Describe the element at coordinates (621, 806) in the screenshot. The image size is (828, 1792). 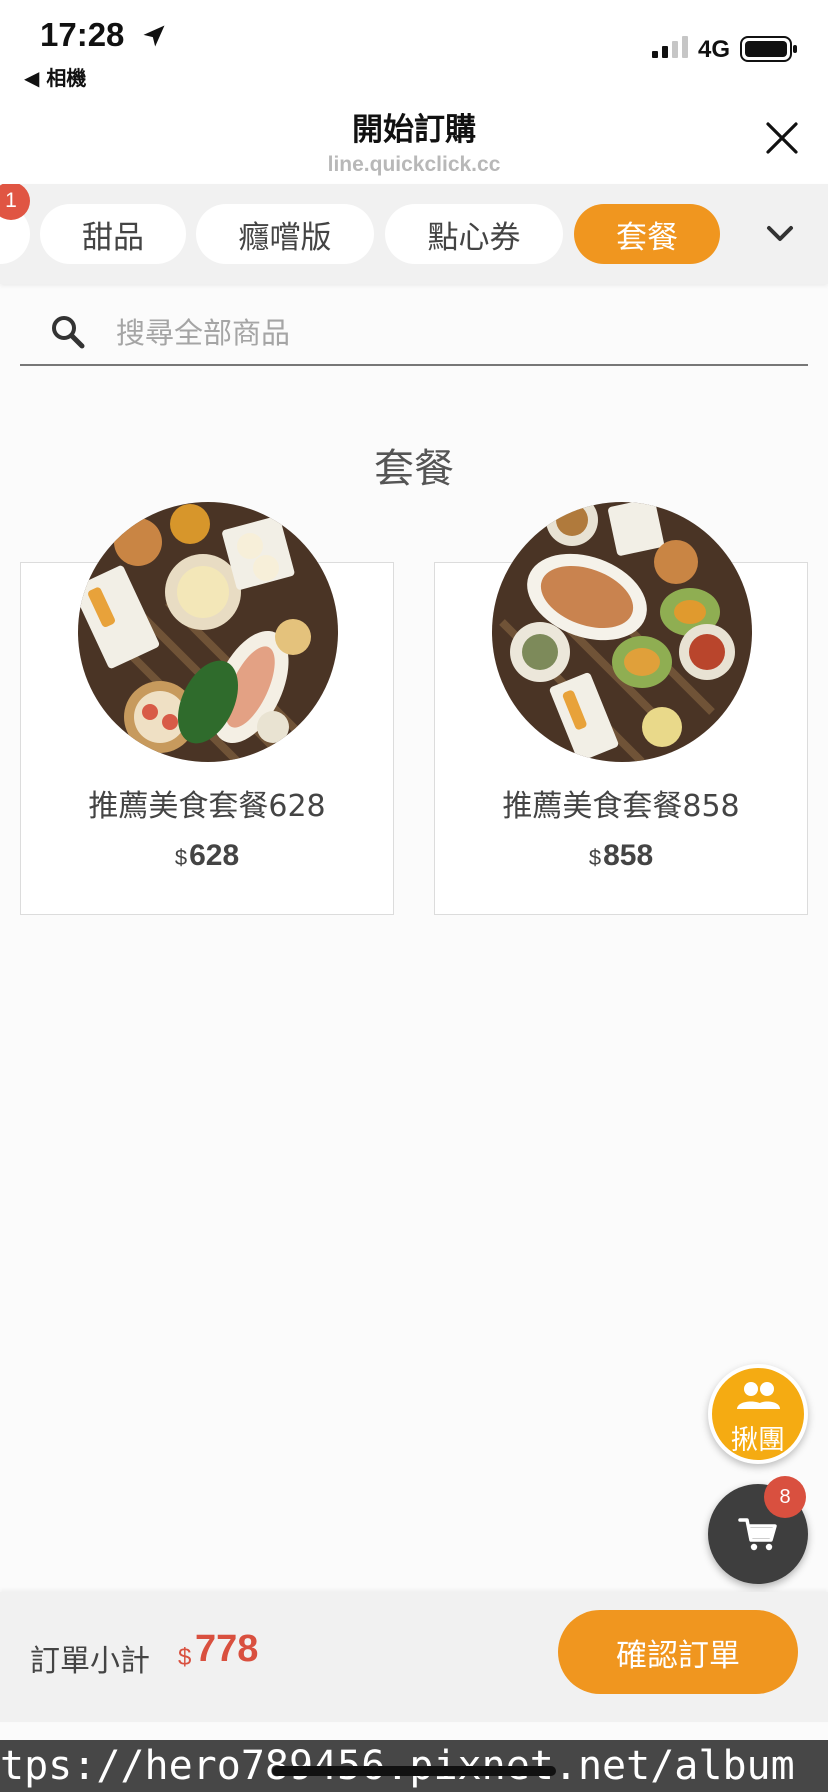
I see `product-name: 推薦美食套餐858` at that location.